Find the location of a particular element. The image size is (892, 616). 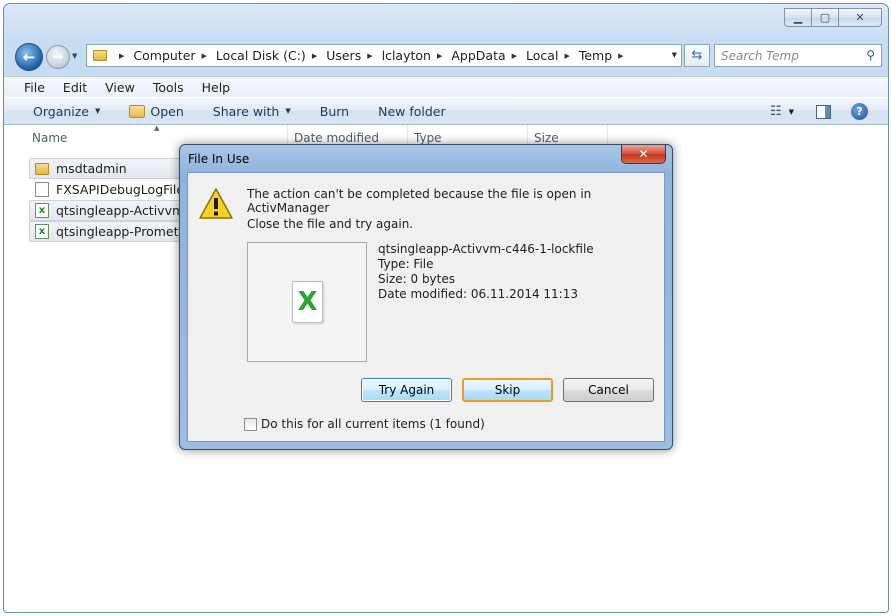

apply-to-all-checkbox is located at coordinates (250, 424).